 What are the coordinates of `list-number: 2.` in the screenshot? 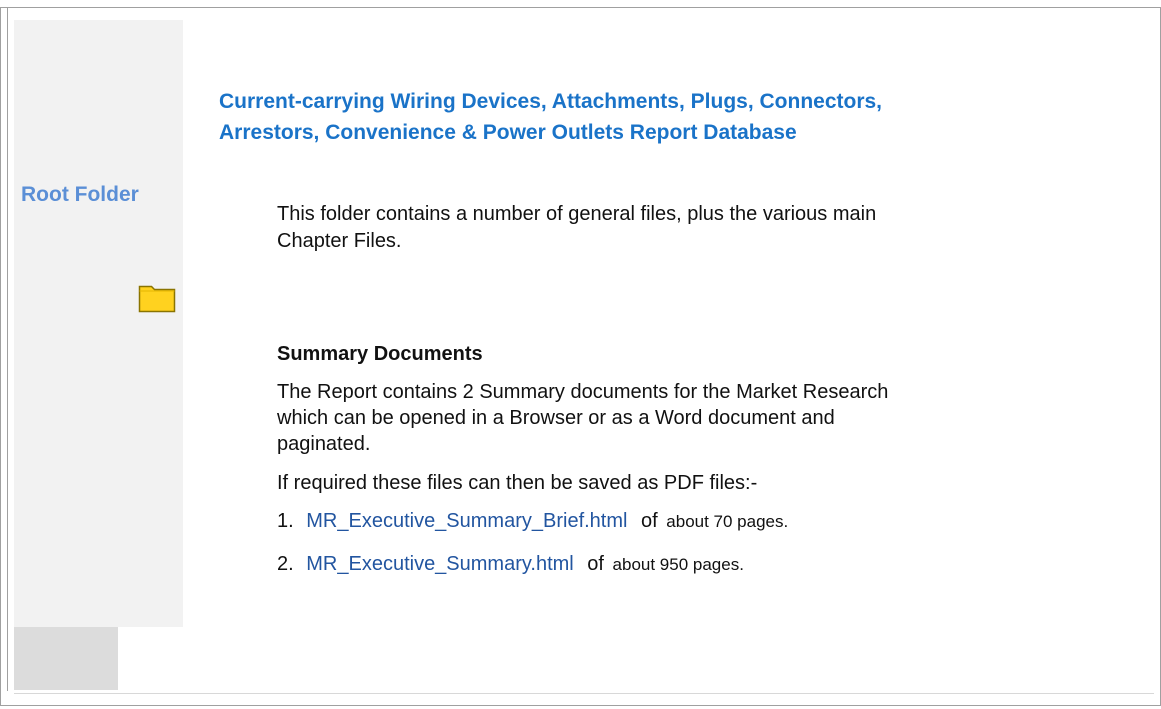 It's located at (285, 564).